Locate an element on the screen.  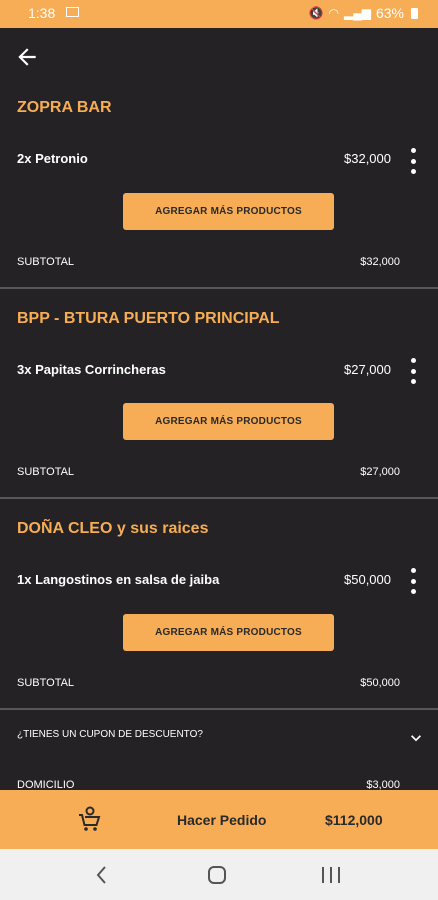
subtotal-value: $32,000 is located at coordinates (380, 262).